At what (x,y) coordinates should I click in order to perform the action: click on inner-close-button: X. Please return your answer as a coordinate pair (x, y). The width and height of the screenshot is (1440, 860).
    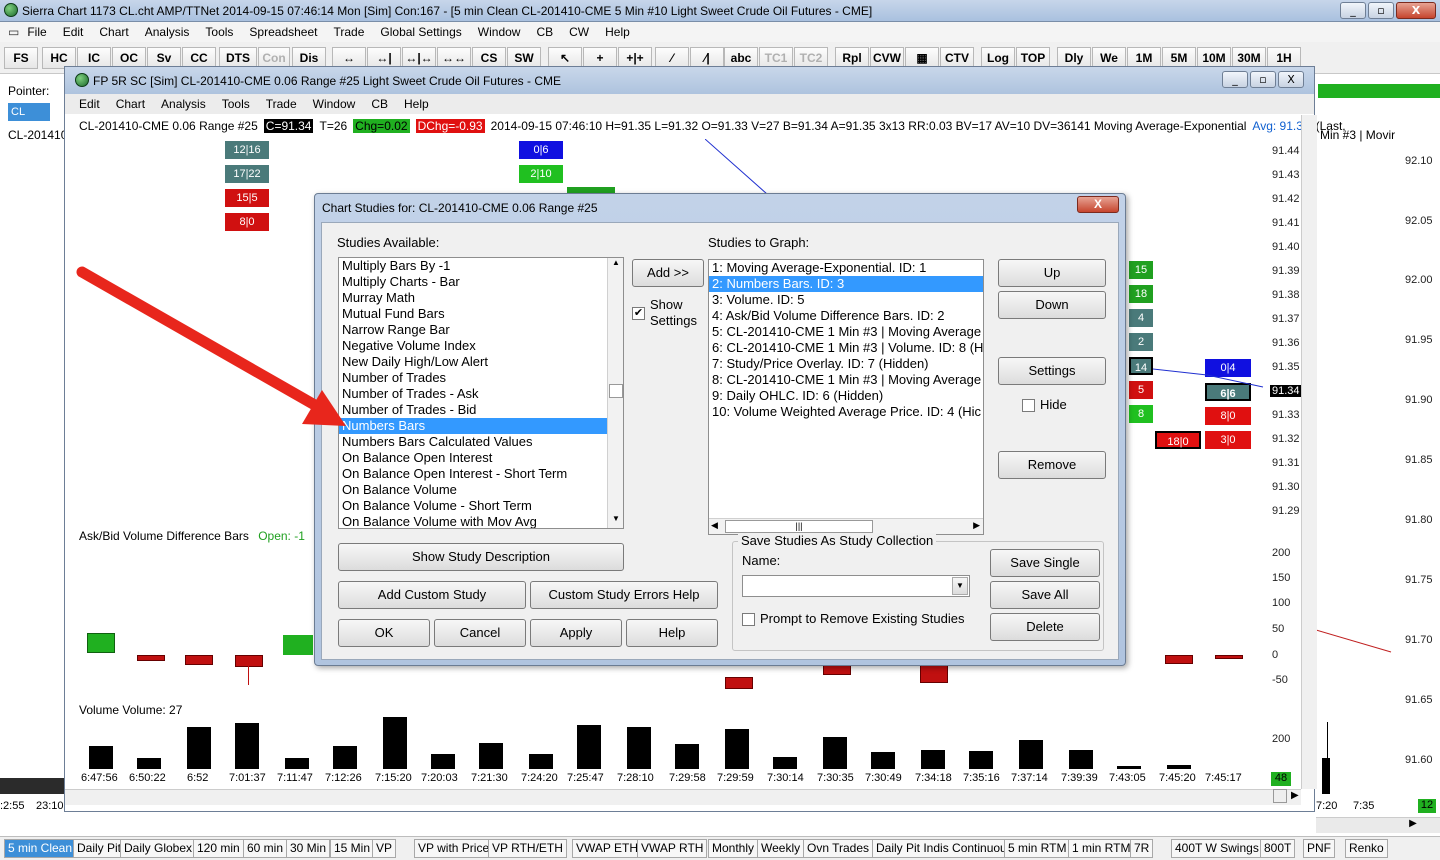
    Looking at the image, I should click on (1291, 79).